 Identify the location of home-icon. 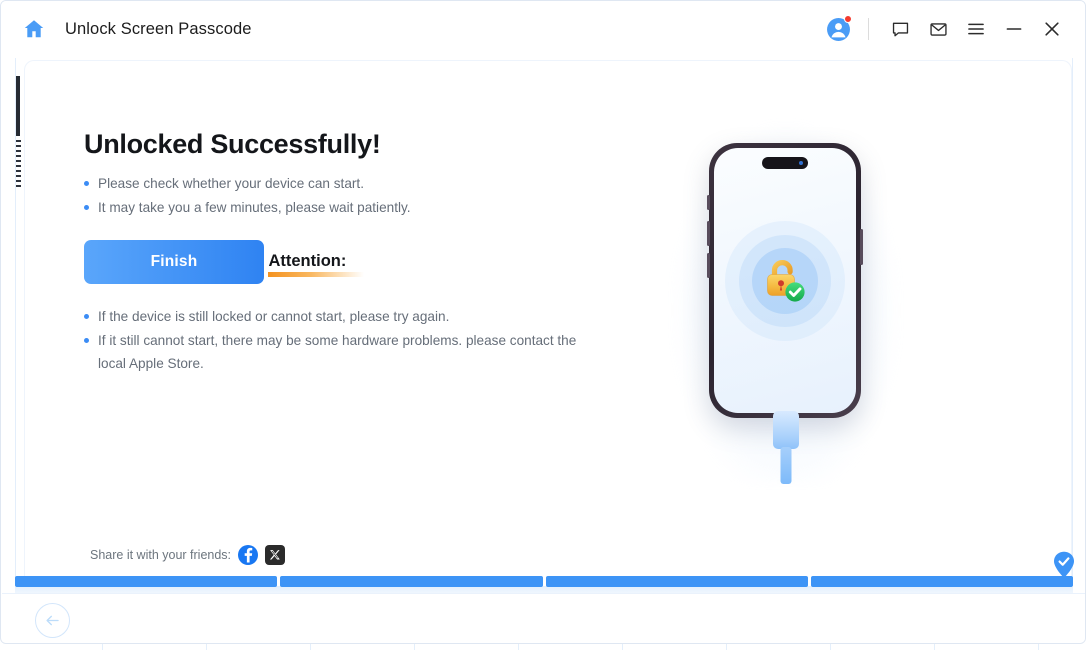
(34, 29).